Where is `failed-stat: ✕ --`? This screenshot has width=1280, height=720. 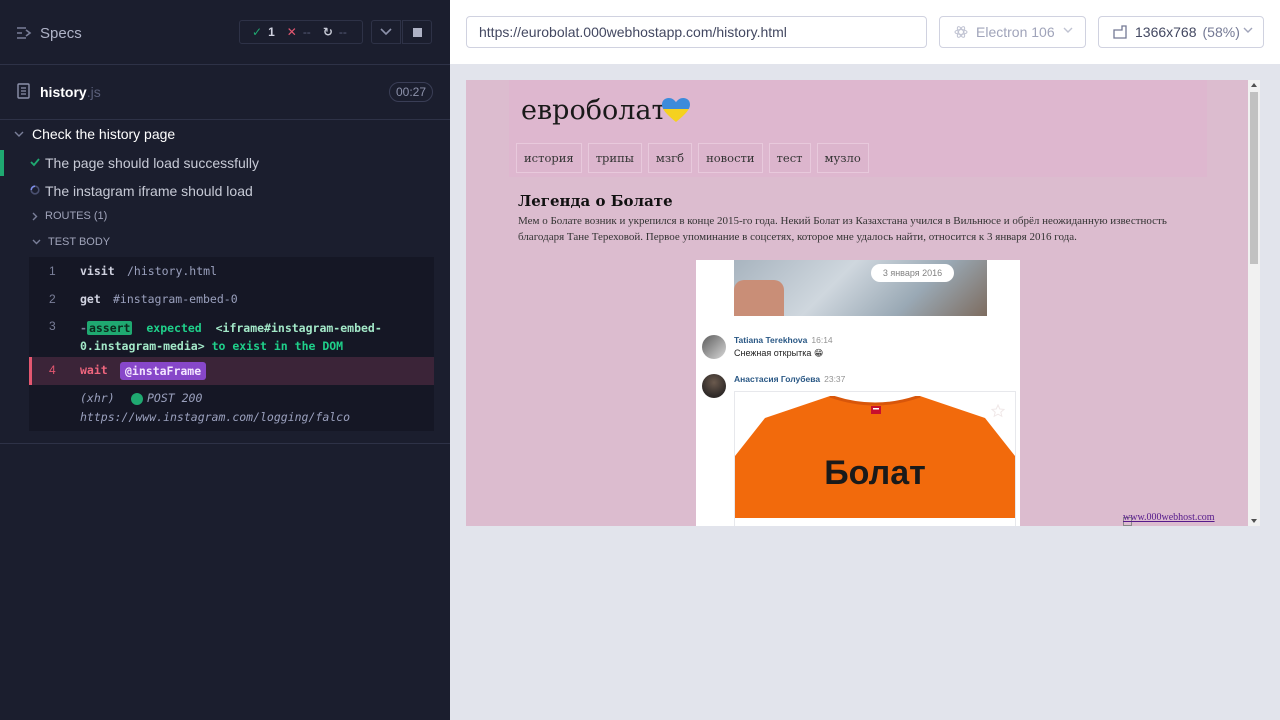 failed-stat: ✕ -- is located at coordinates (299, 32).